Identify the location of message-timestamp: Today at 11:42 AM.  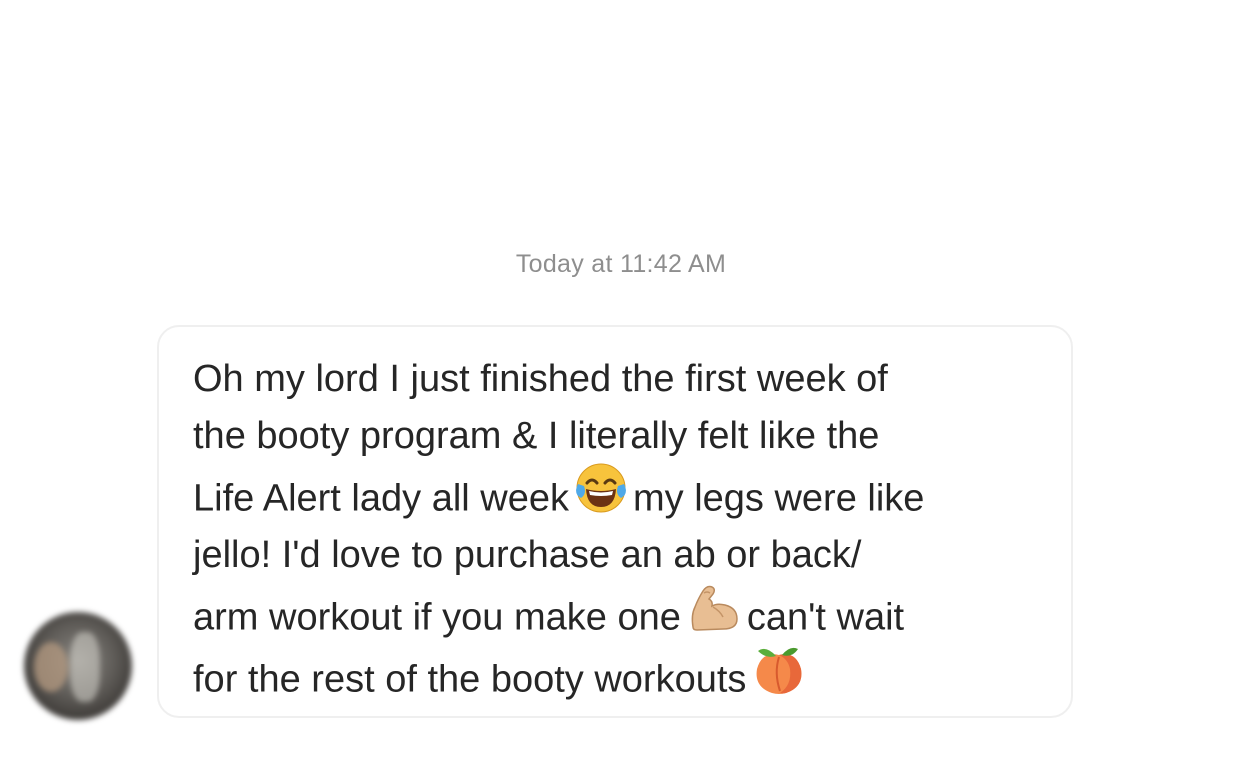
(621, 264).